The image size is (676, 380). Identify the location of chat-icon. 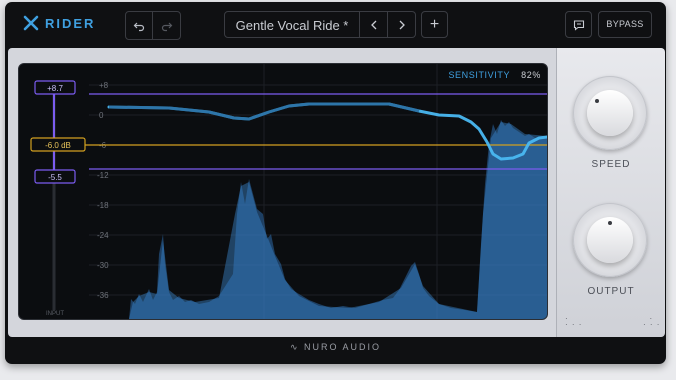
(578, 25).